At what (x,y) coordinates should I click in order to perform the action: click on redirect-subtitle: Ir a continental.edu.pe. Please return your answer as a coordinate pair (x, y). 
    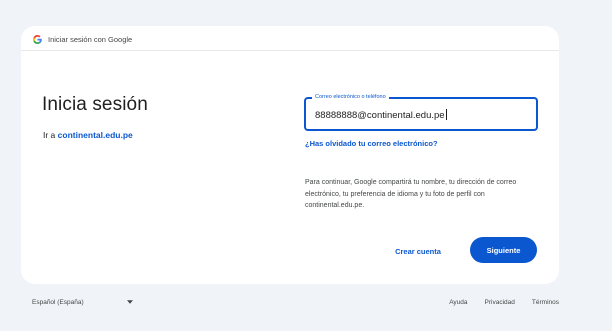
    Looking at the image, I should click on (88, 135).